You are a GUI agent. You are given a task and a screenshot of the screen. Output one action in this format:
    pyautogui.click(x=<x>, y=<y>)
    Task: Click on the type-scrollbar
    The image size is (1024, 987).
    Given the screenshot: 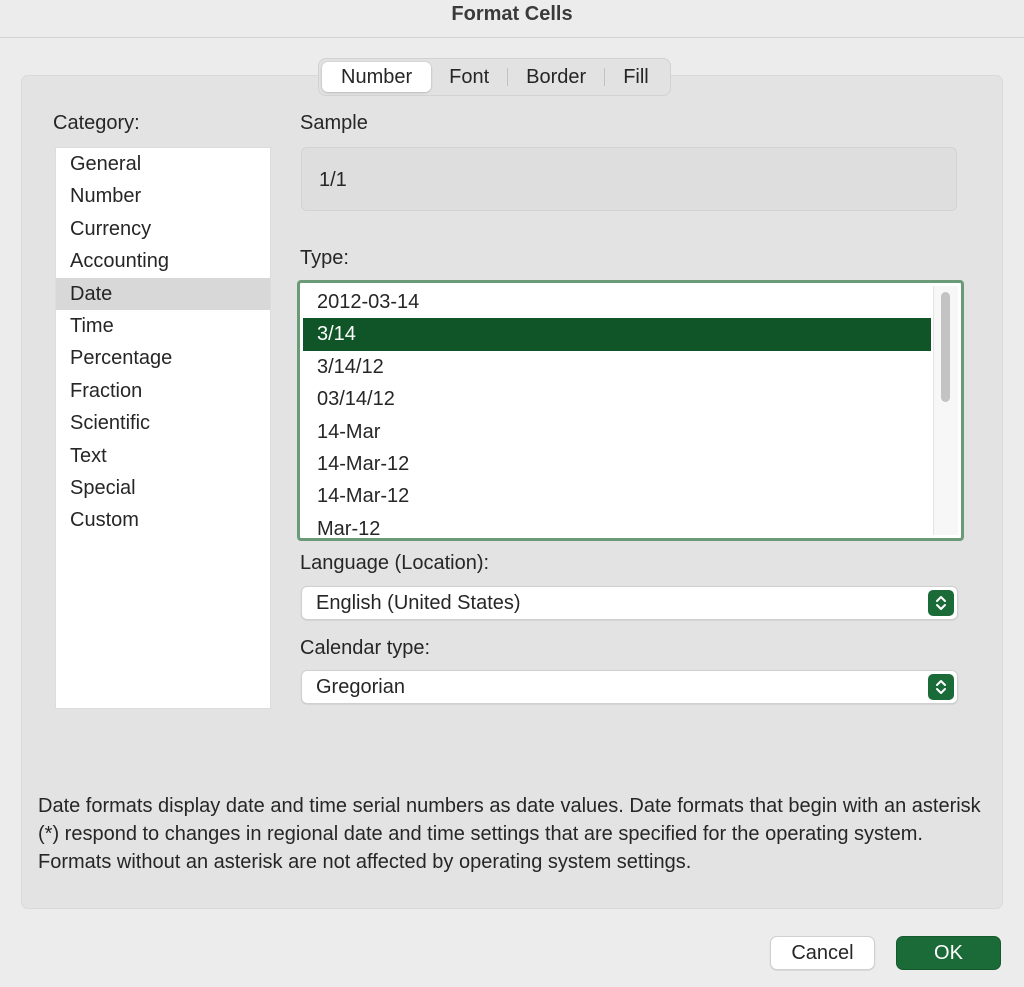 What is the action you would take?
    pyautogui.click(x=945, y=410)
    